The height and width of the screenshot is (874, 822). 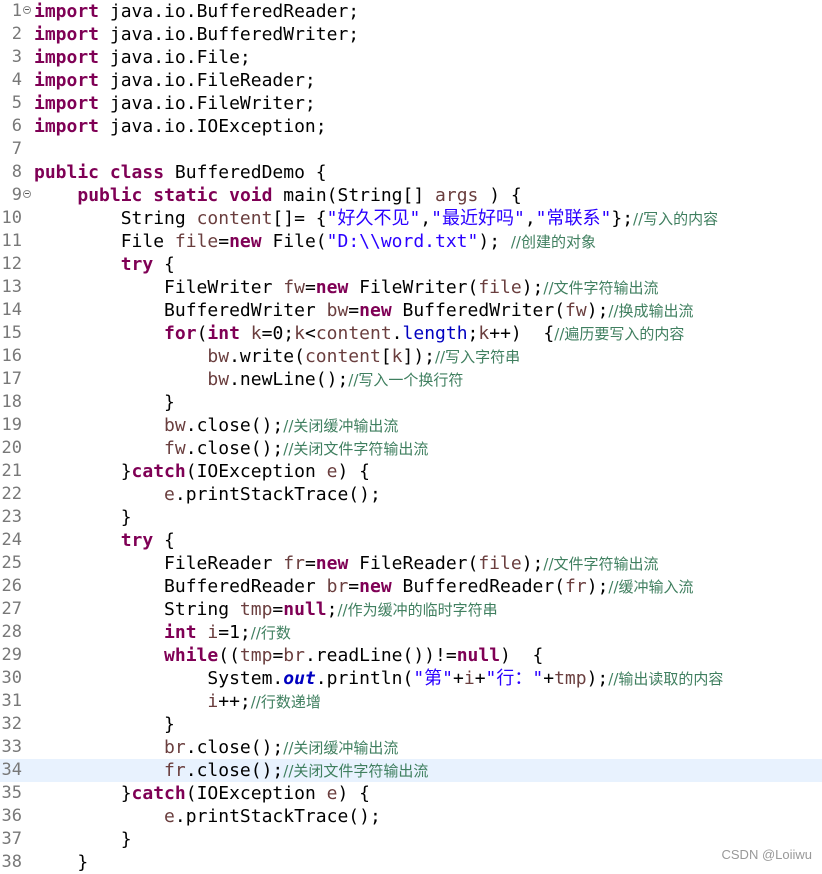 What do you see at coordinates (213, 632) in the screenshot?
I see `code-token: i` at bounding box center [213, 632].